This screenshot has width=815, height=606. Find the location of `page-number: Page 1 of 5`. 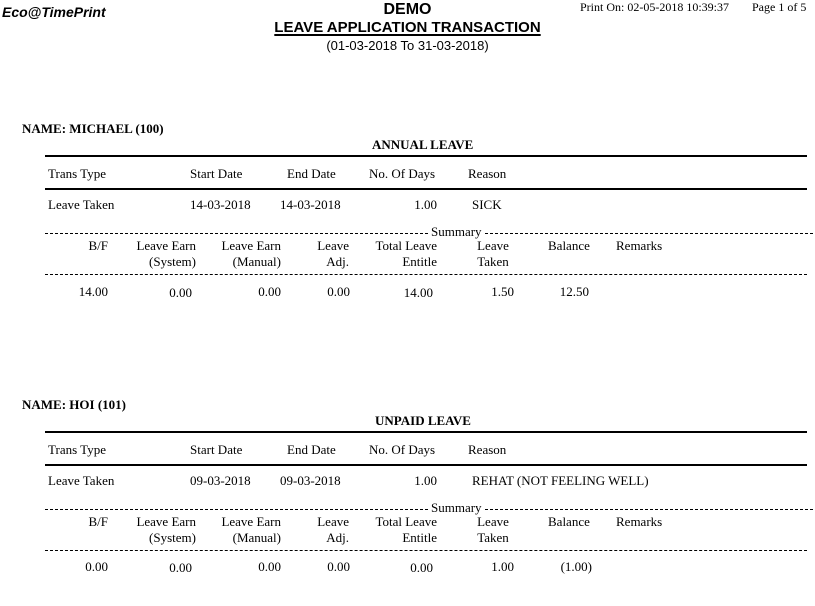

page-number: Page 1 of 5 is located at coordinates (779, 7).